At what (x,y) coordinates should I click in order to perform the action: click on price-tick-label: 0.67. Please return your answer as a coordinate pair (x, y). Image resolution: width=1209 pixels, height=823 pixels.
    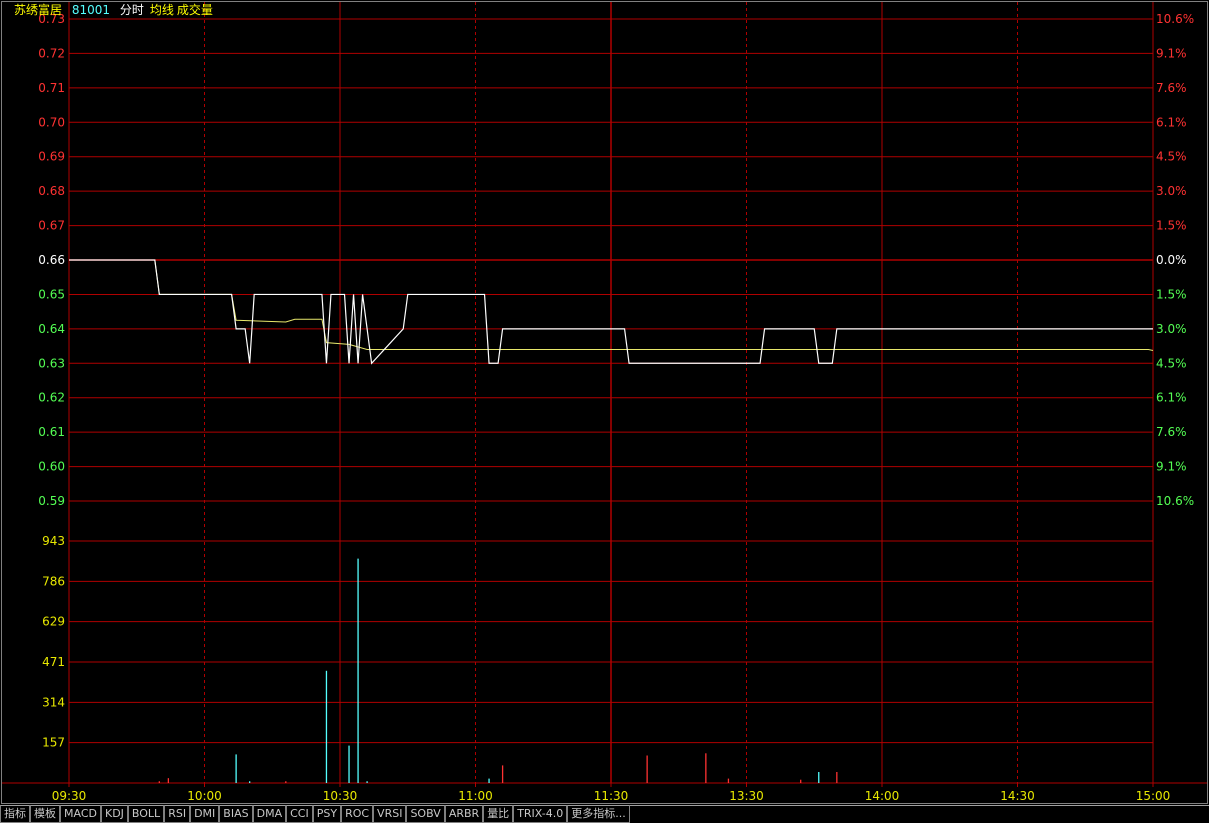
    Looking at the image, I should click on (51, 226).